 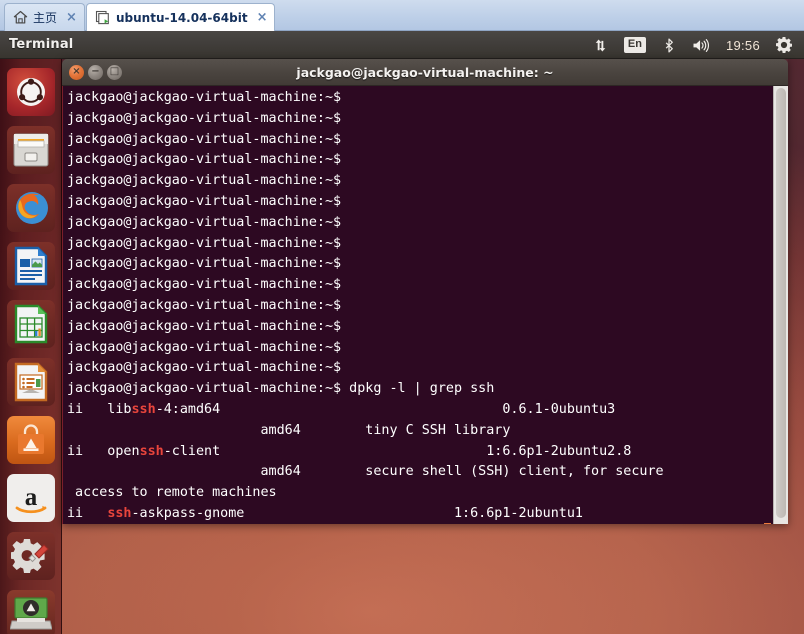 I want to click on terminal-line: ii libssh-4:amd64 0.6.1-0ubuntu3, so click(x=419, y=410).